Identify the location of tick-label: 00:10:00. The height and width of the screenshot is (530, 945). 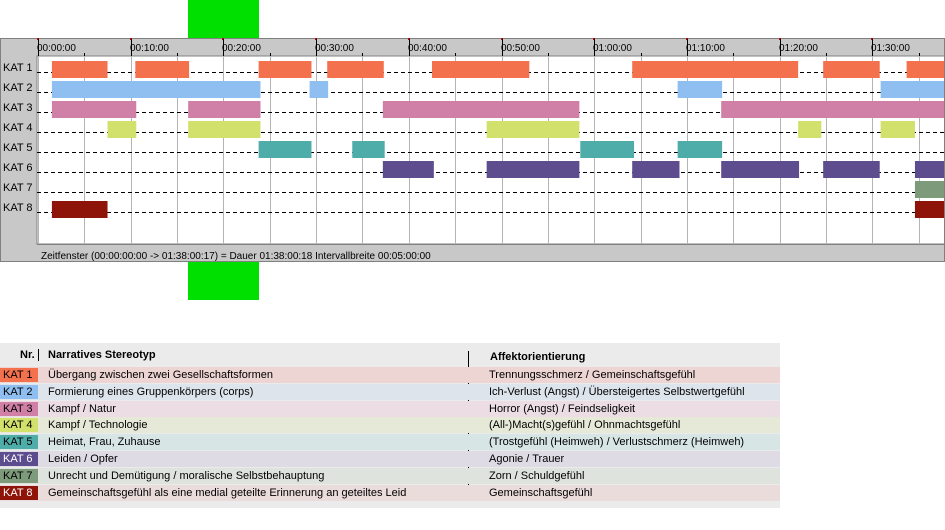
(149, 48).